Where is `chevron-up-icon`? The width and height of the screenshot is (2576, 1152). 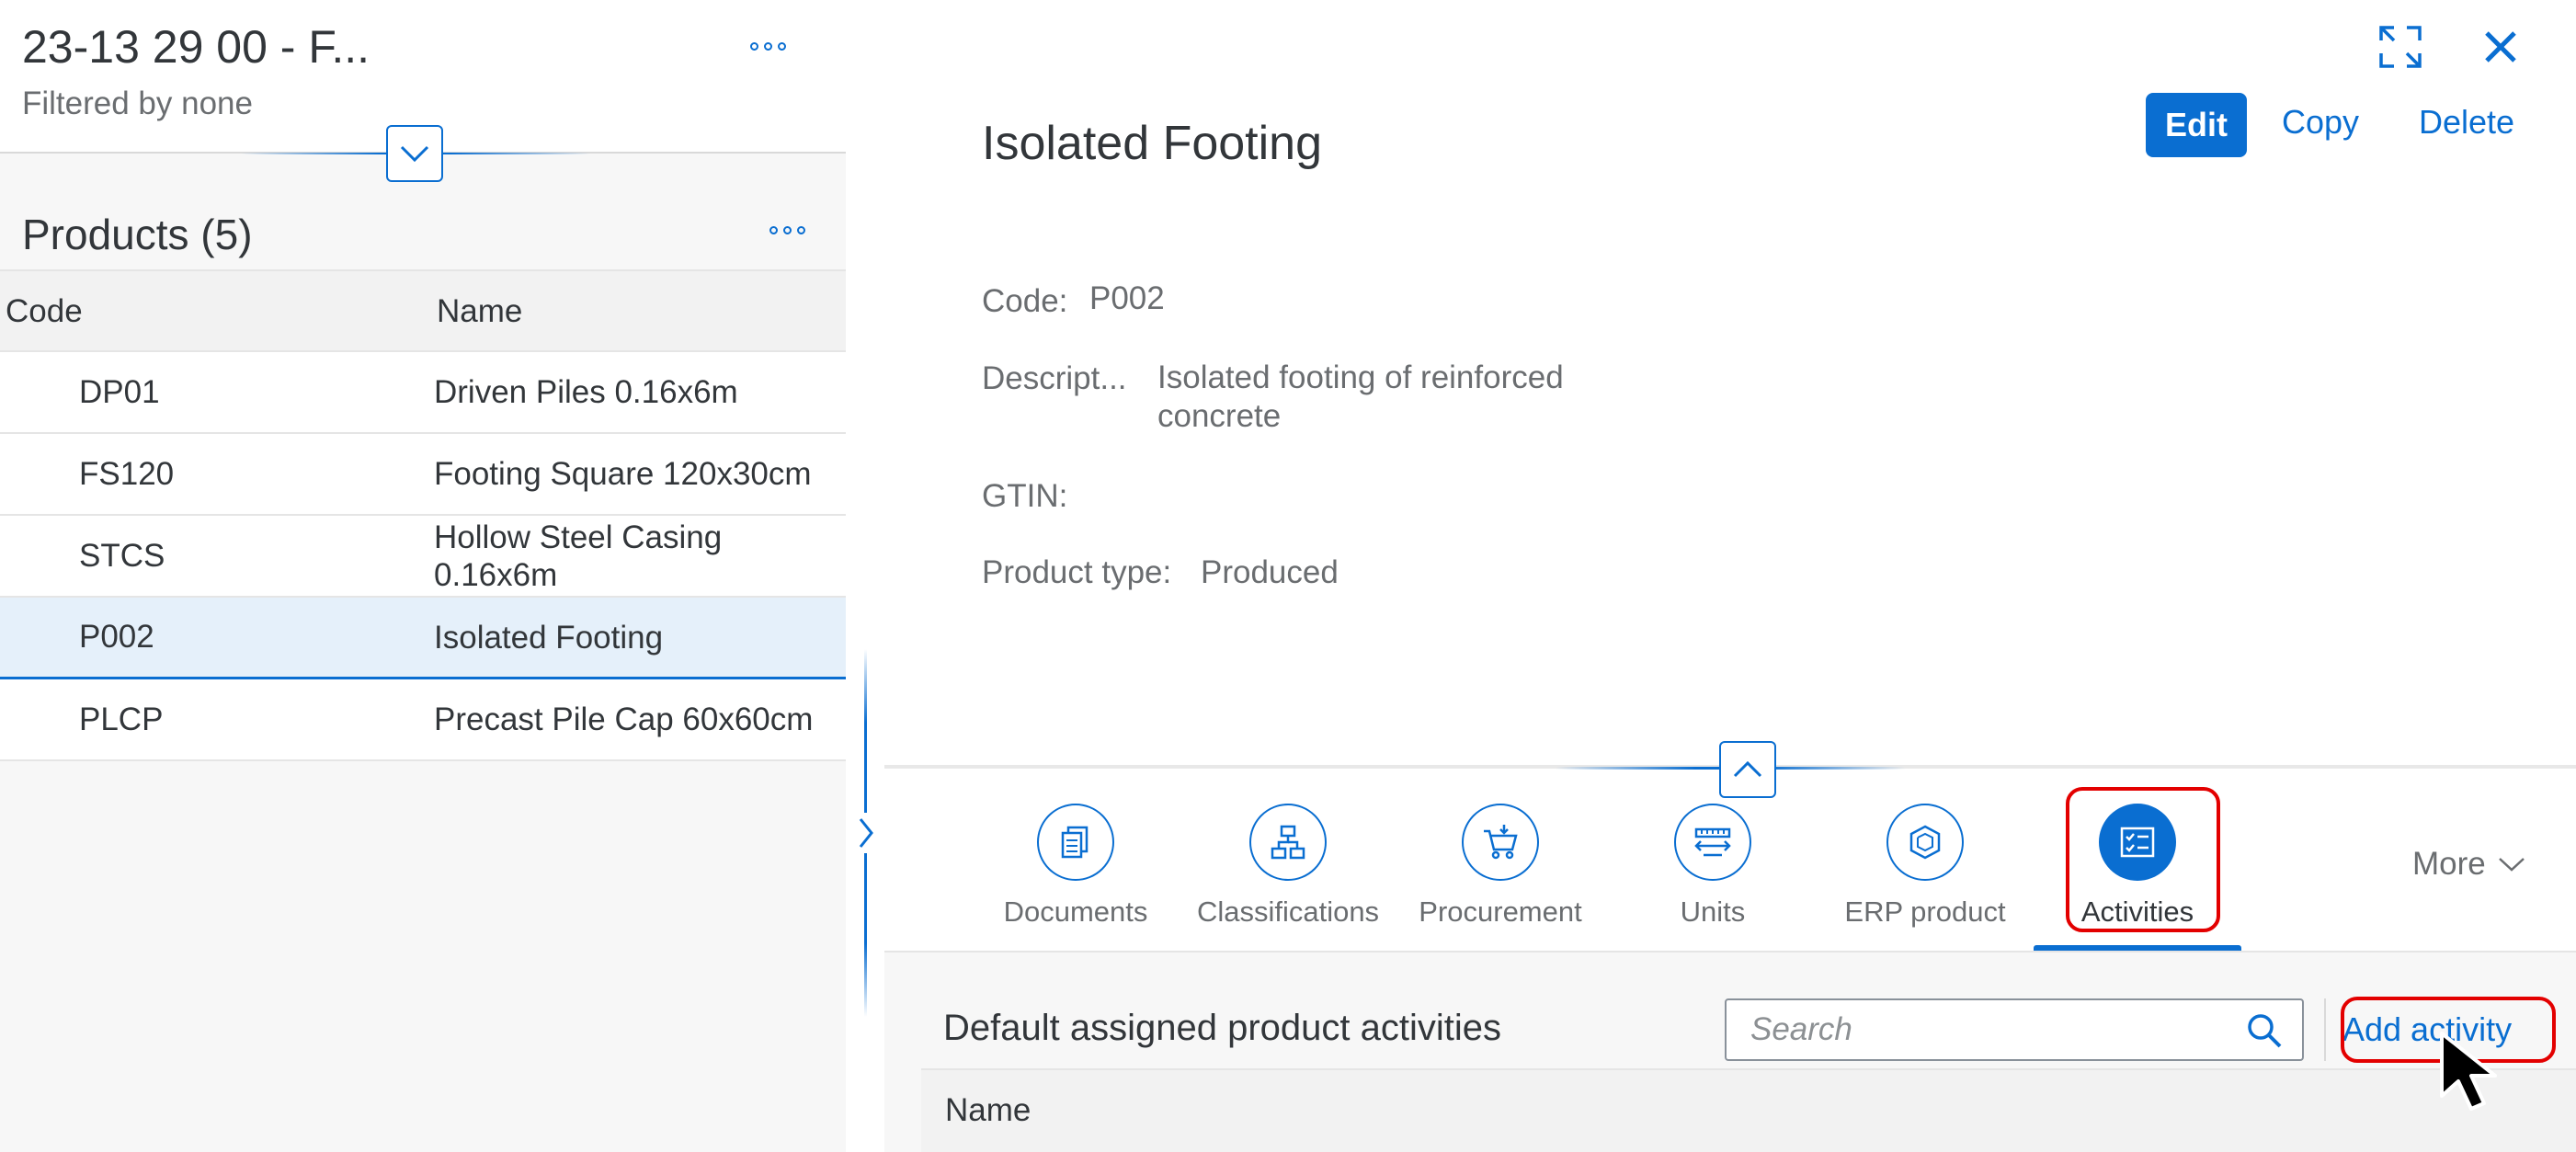 chevron-up-icon is located at coordinates (1747, 769).